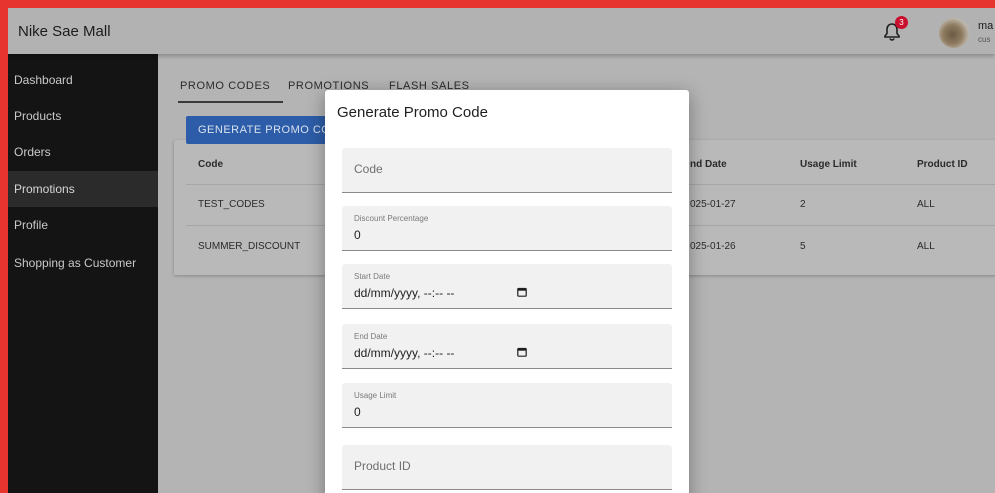 The width and height of the screenshot is (995, 493). I want to click on end-date-label: End Date, so click(371, 336).